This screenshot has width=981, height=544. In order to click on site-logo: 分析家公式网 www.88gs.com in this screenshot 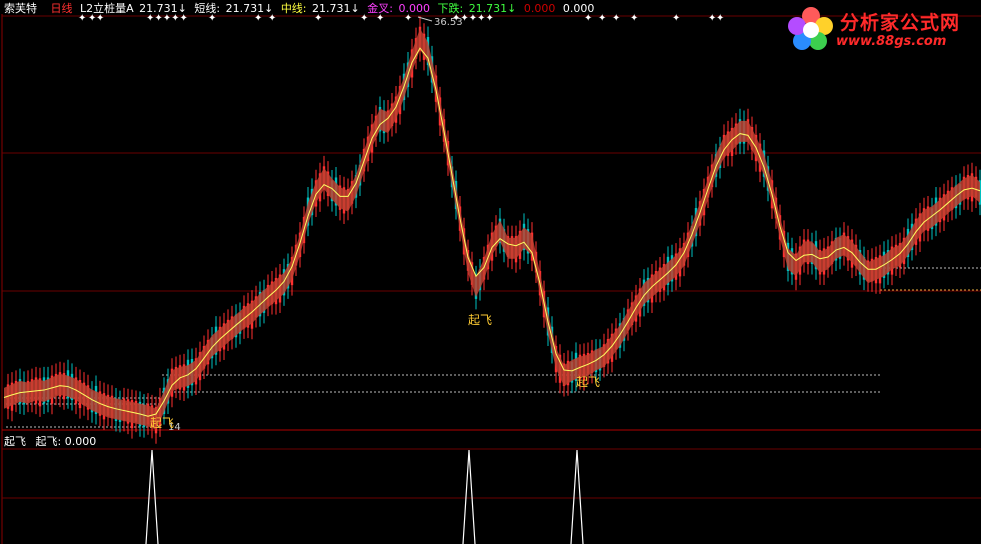, I will do `click(881, 29)`.